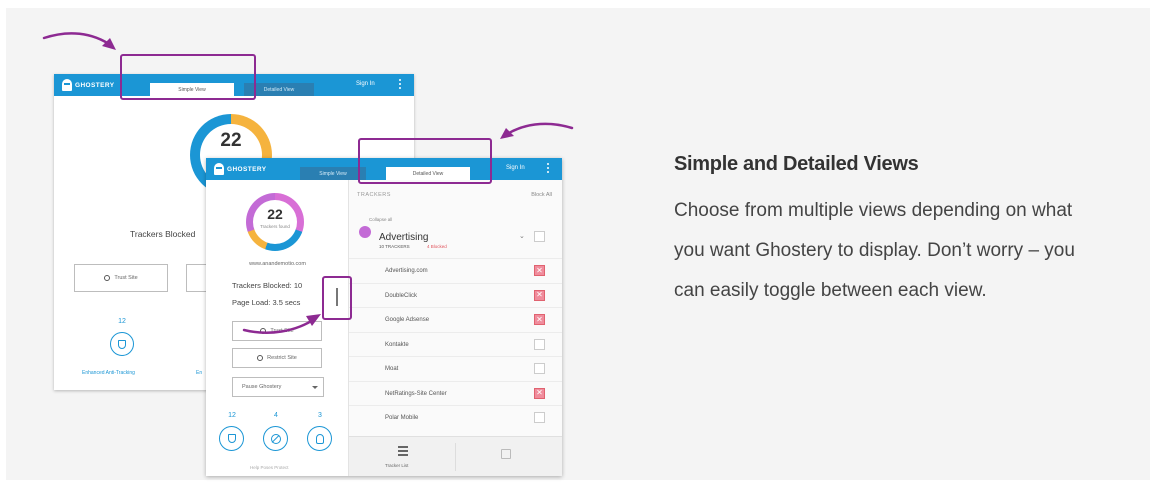  What do you see at coordinates (313, 320) in the screenshot?
I see `arrowhead-toggle` at bounding box center [313, 320].